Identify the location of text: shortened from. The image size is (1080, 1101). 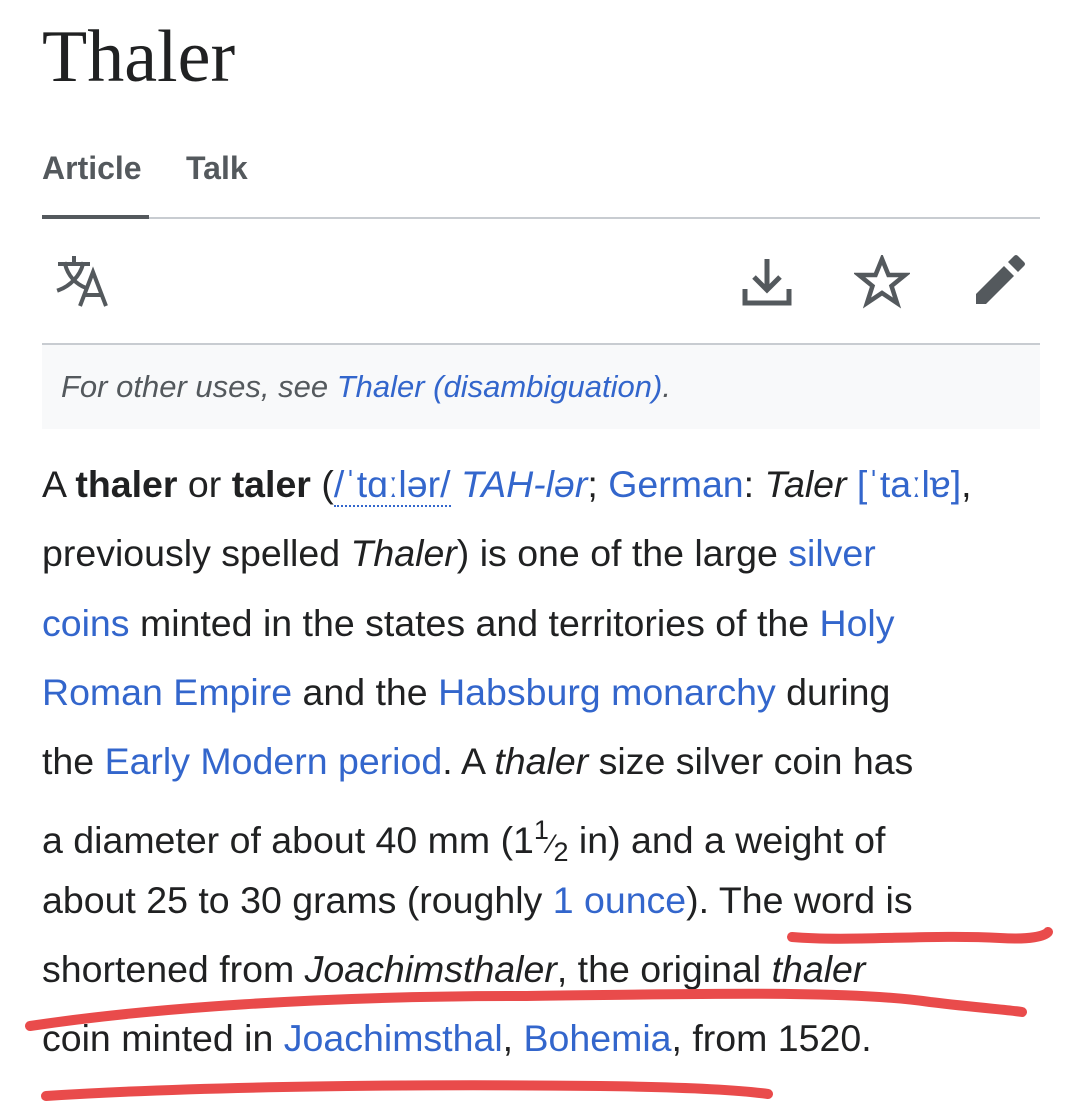
(173, 969).